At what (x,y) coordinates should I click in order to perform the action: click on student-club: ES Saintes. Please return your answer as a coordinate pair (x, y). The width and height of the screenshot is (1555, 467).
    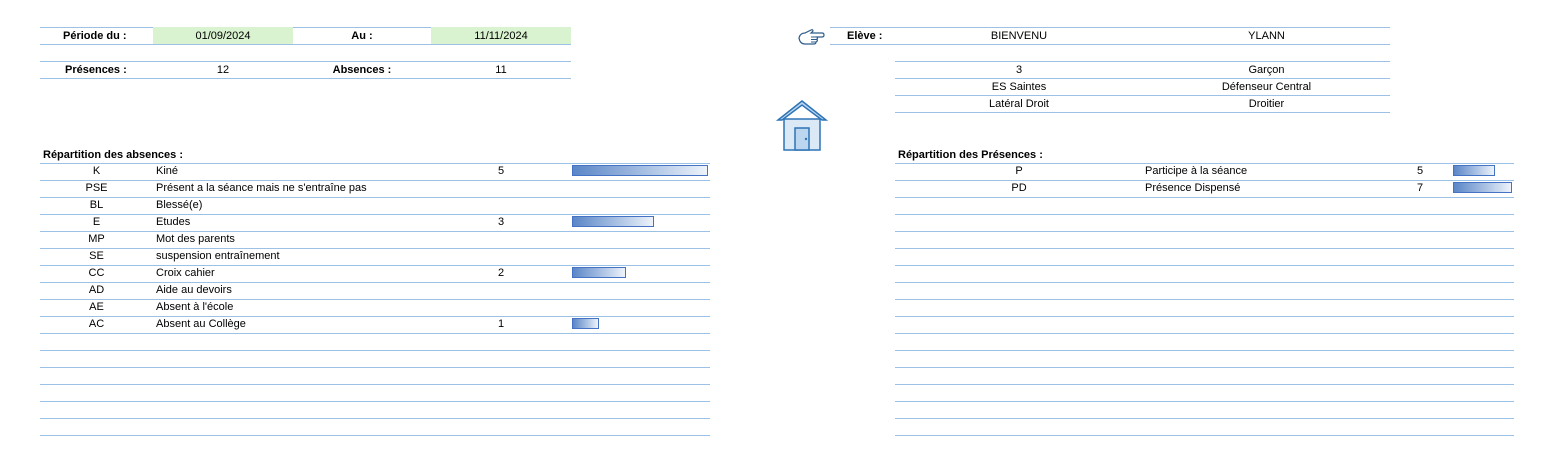
    Looking at the image, I should click on (1019, 87).